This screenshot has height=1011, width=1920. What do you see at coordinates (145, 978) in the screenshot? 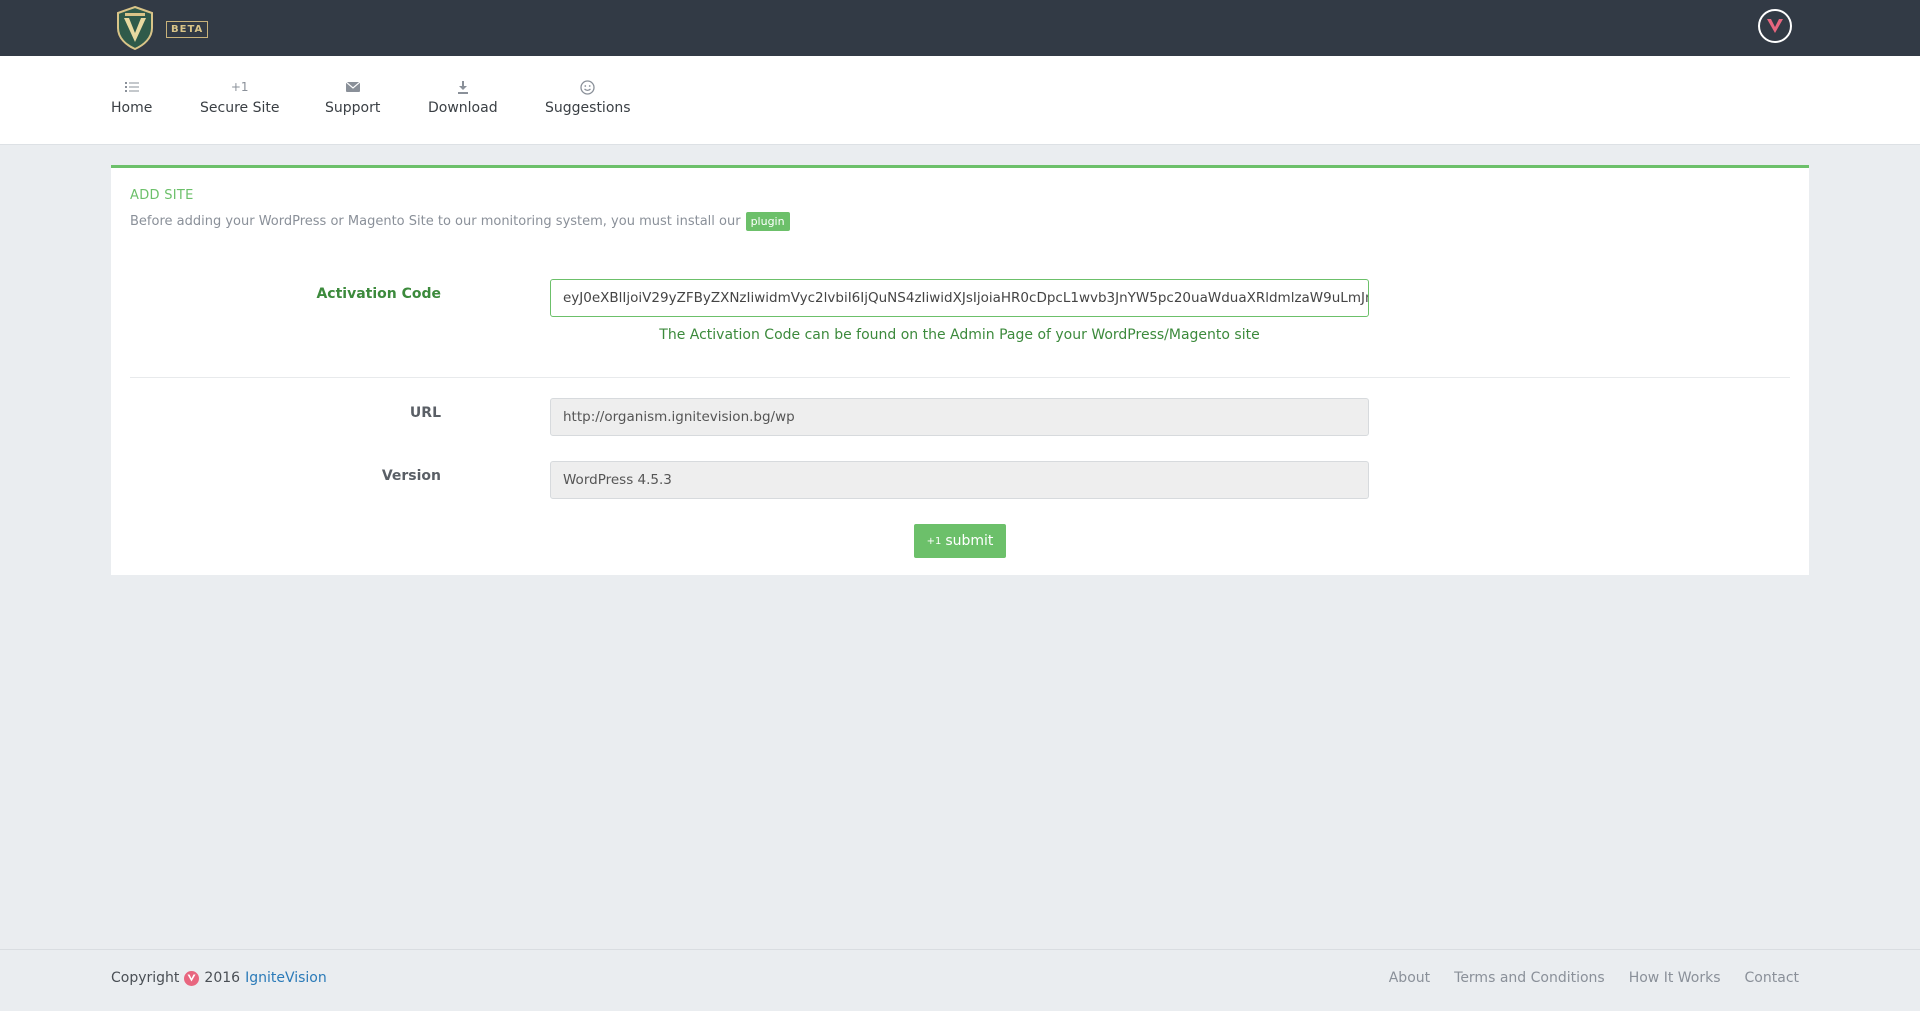
I see `copyright-prefix: Copyright` at bounding box center [145, 978].